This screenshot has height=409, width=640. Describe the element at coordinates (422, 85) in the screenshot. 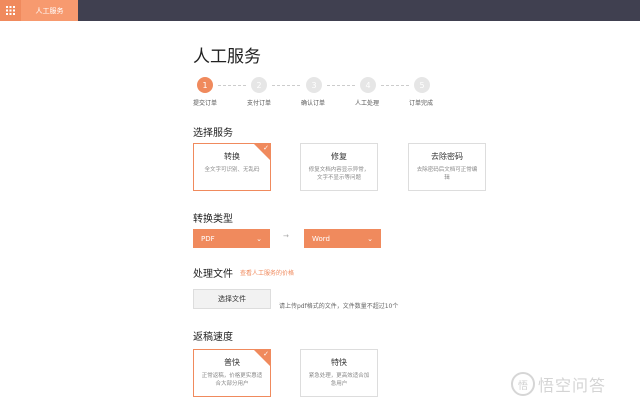

I see `step-5: 5` at that location.